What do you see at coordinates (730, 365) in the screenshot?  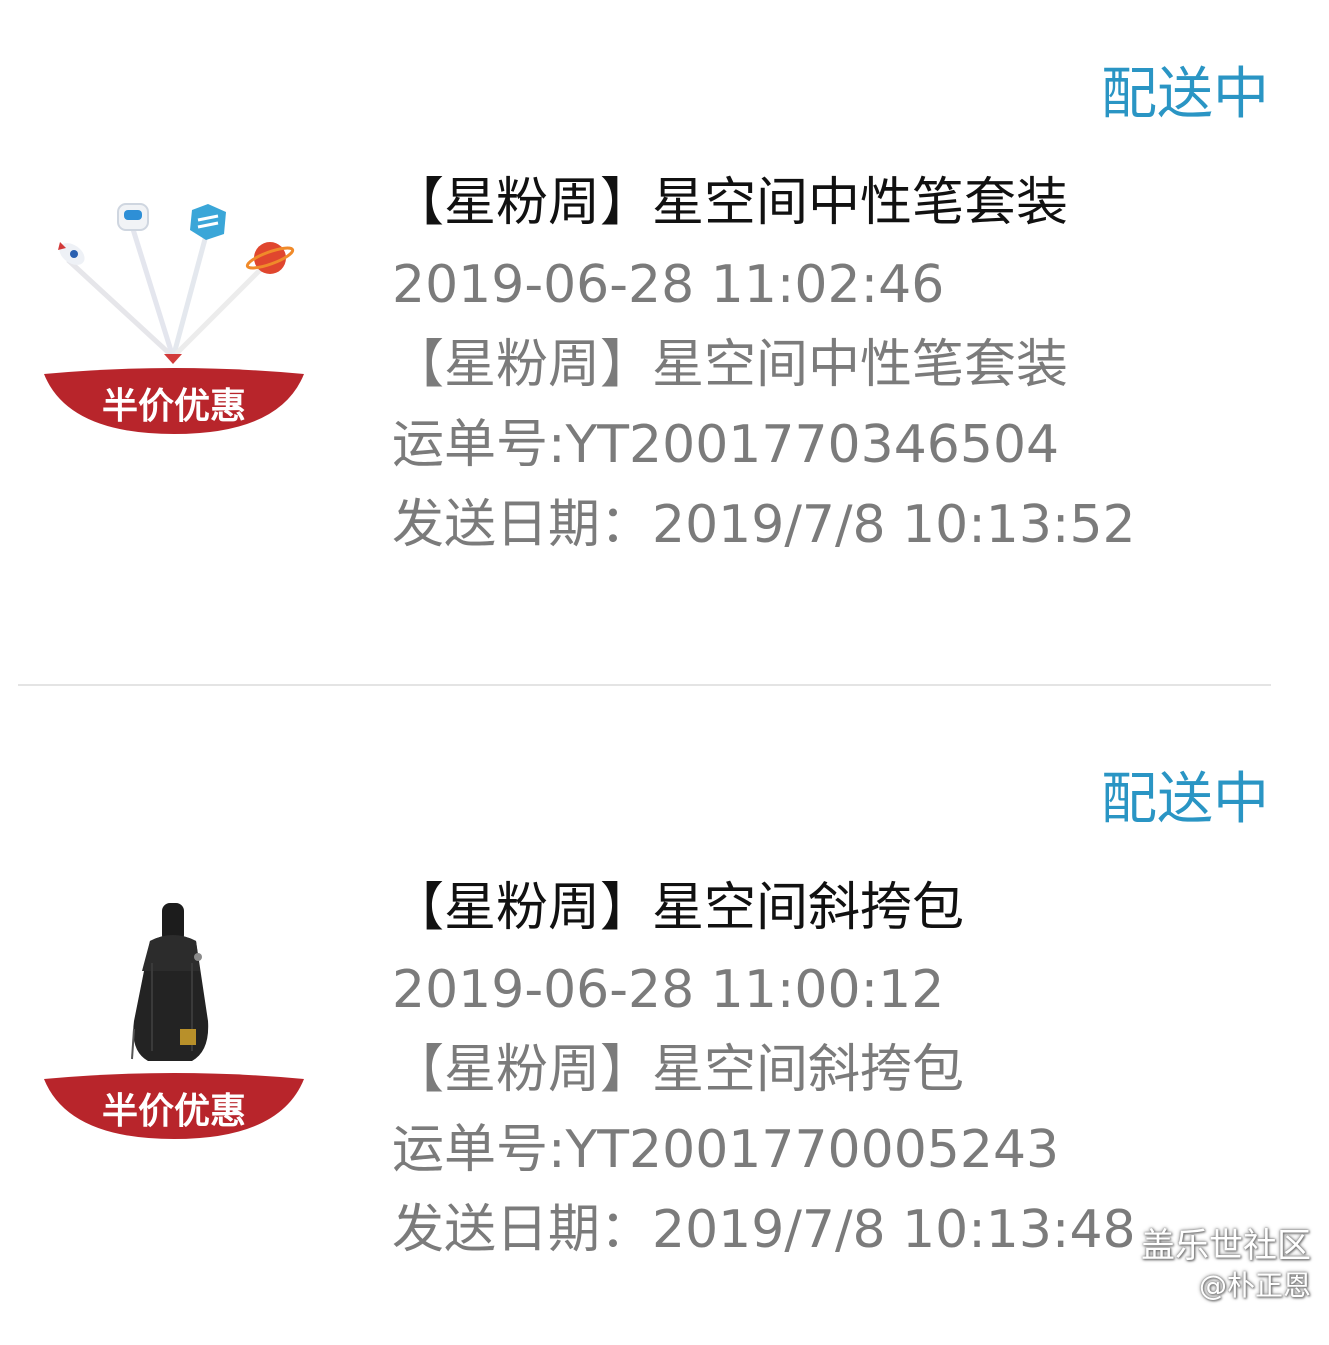 I see `item-name: 【星粉周】星空间中性笔套装` at bounding box center [730, 365].